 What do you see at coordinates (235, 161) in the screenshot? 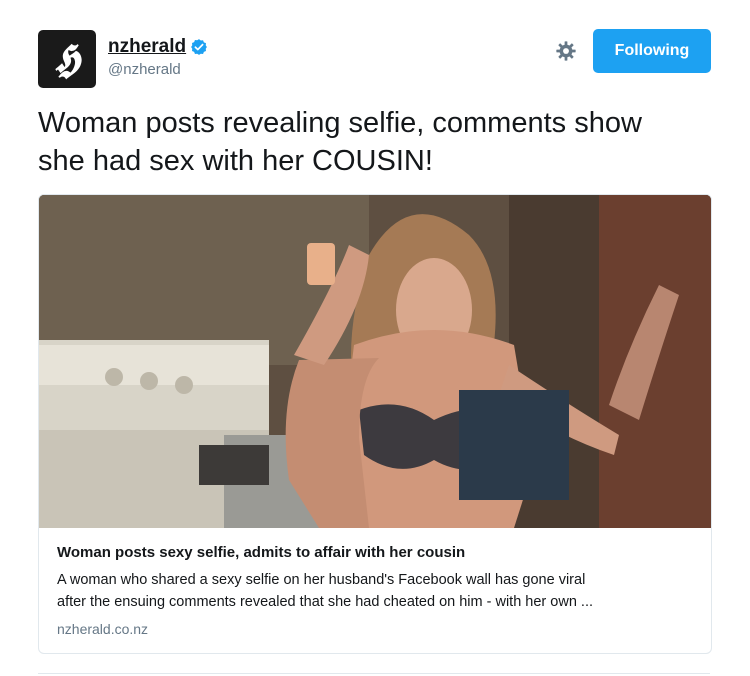
I see `tweet-text-line-2: she had sex with her COUSIN!` at bounding box center [235, 161].